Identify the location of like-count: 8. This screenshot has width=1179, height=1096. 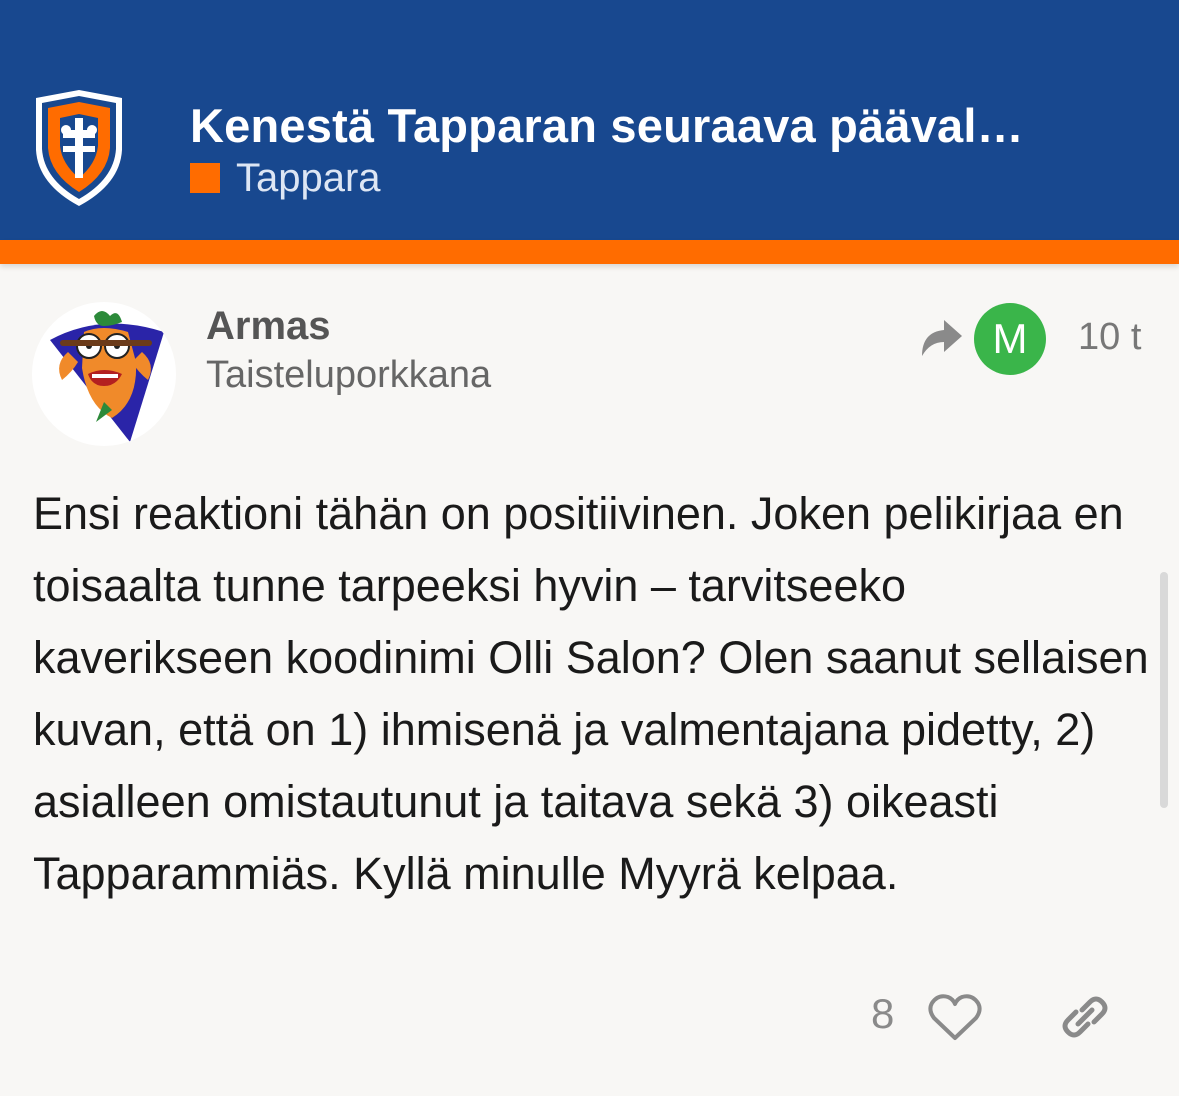
(882, 1014).